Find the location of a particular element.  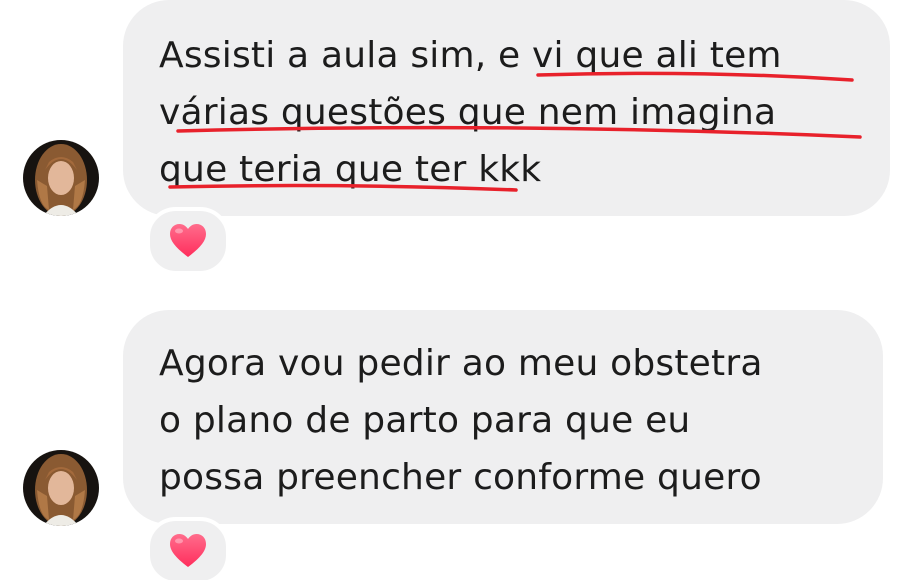

message-line: possa preencher conforme quero is located at coordinates (460, 477).